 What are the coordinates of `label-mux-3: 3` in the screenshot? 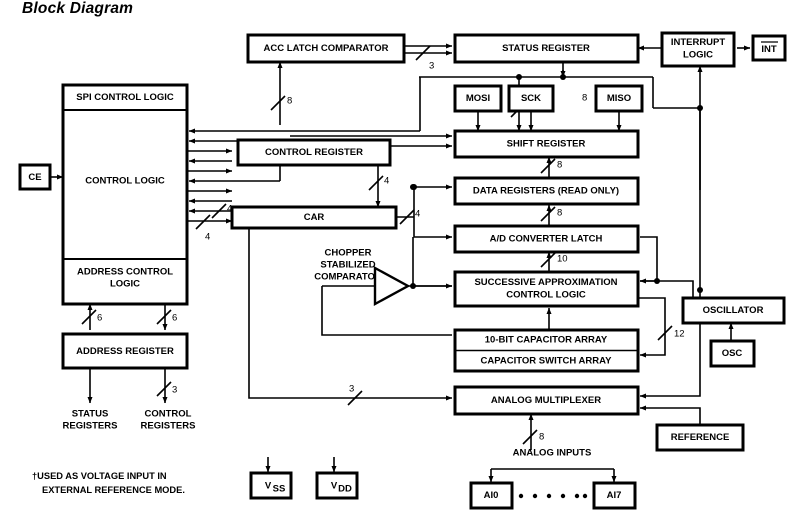 It's located at (351, 389).